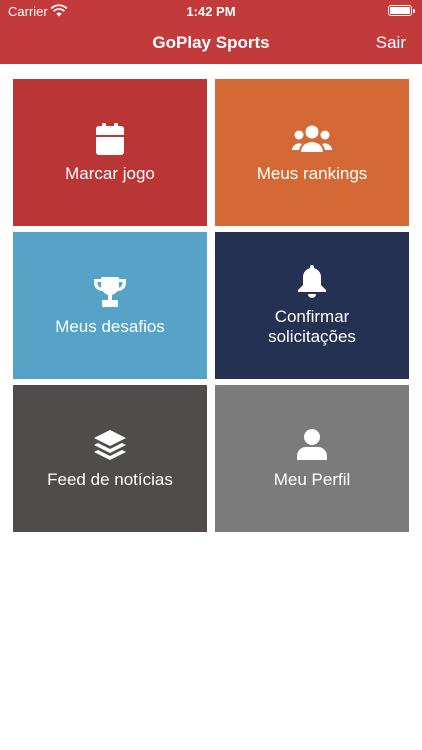 The width and height of the screenshot is (422, 750). What do you see at coordinates (312, 281) in the screenshot?
I see `bell-icon` at bounding box center [312, 281].